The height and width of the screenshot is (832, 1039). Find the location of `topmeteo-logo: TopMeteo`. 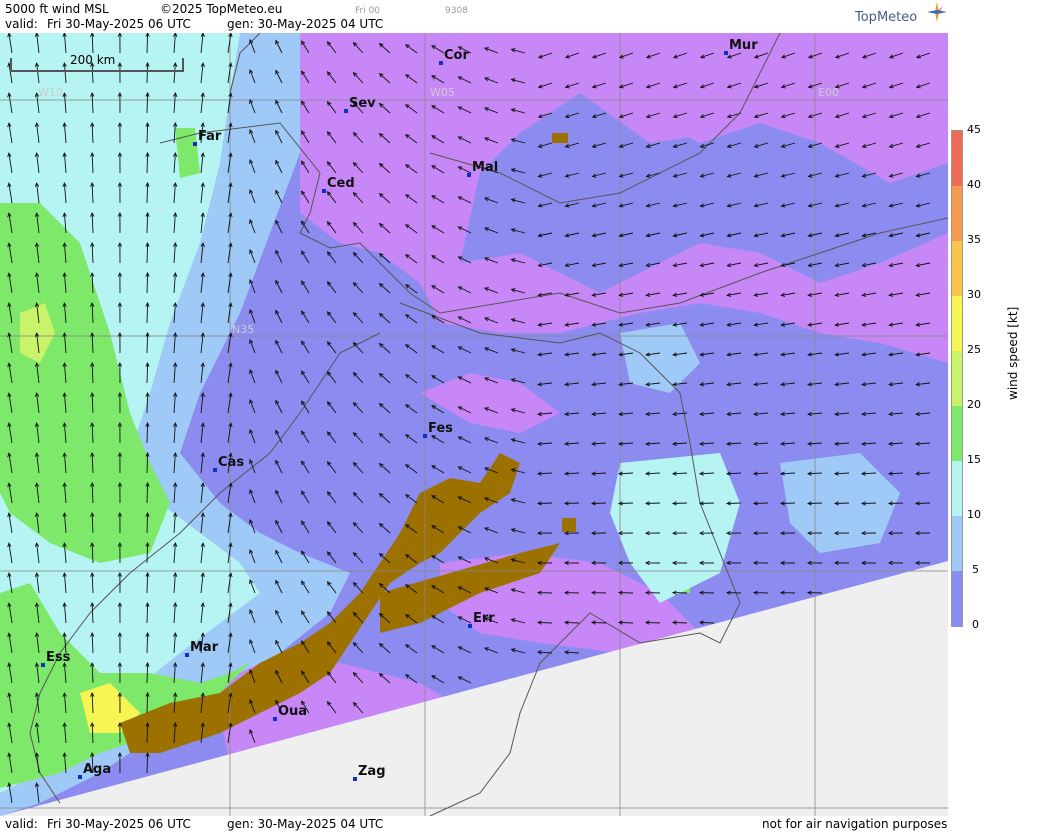

topmeteo-logo: TopMeteo is located at coordinates (901, 13).